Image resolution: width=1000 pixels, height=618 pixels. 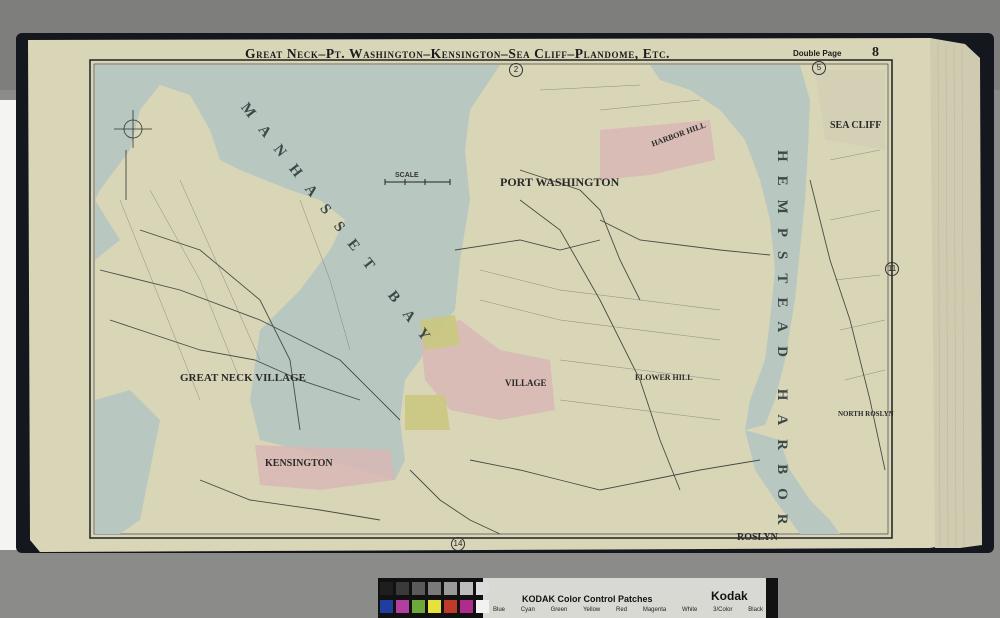 I want to click on great-neck-village-label: GREAT NECK VILLAGE, so click(x=243, y=378).